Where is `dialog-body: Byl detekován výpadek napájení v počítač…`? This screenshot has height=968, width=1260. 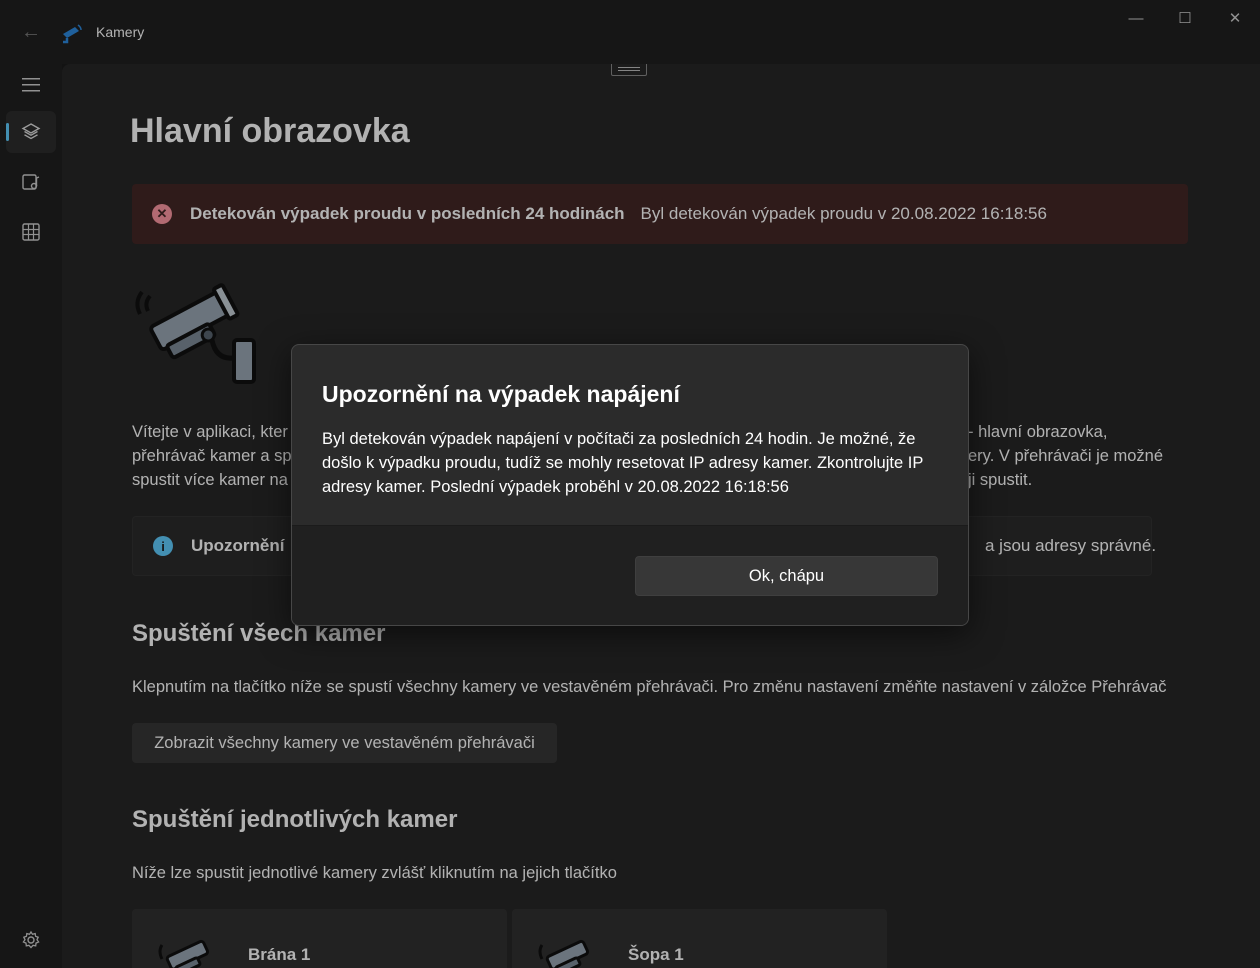
dialog-body: Byl detekován výpadek napájení v počítač… is located at coordinates (623, 463).